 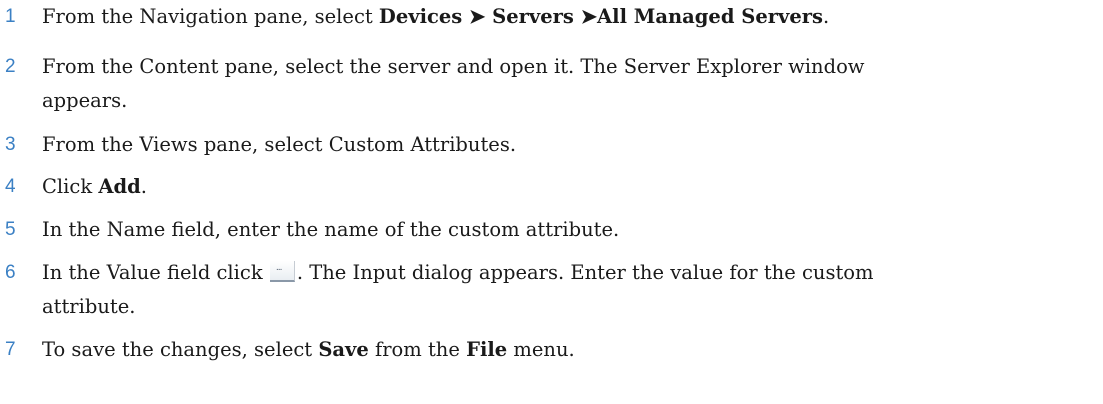 What do you see at coordinates (567, 307) in the screenshot?
I see `step-text-line: attribute.` at bounding box center [567, 307].